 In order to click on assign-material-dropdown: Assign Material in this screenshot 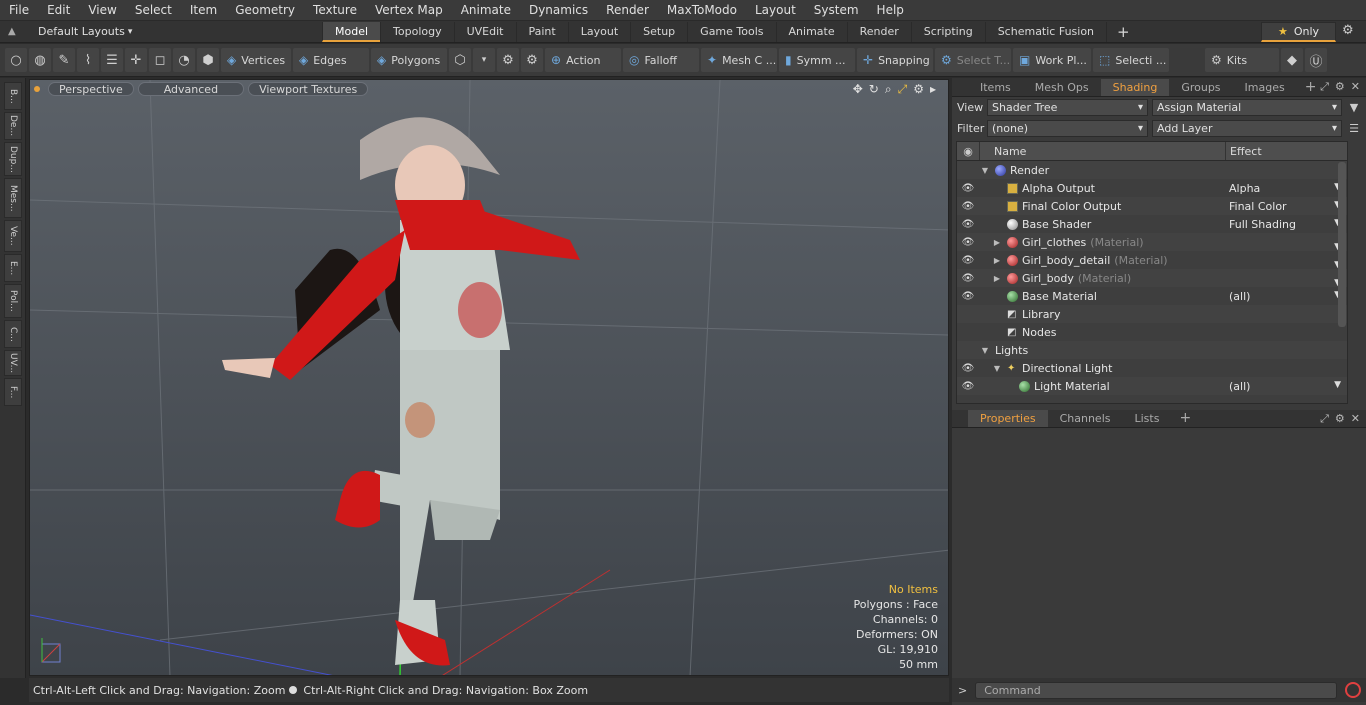, I will do `click(1247, 107)`.